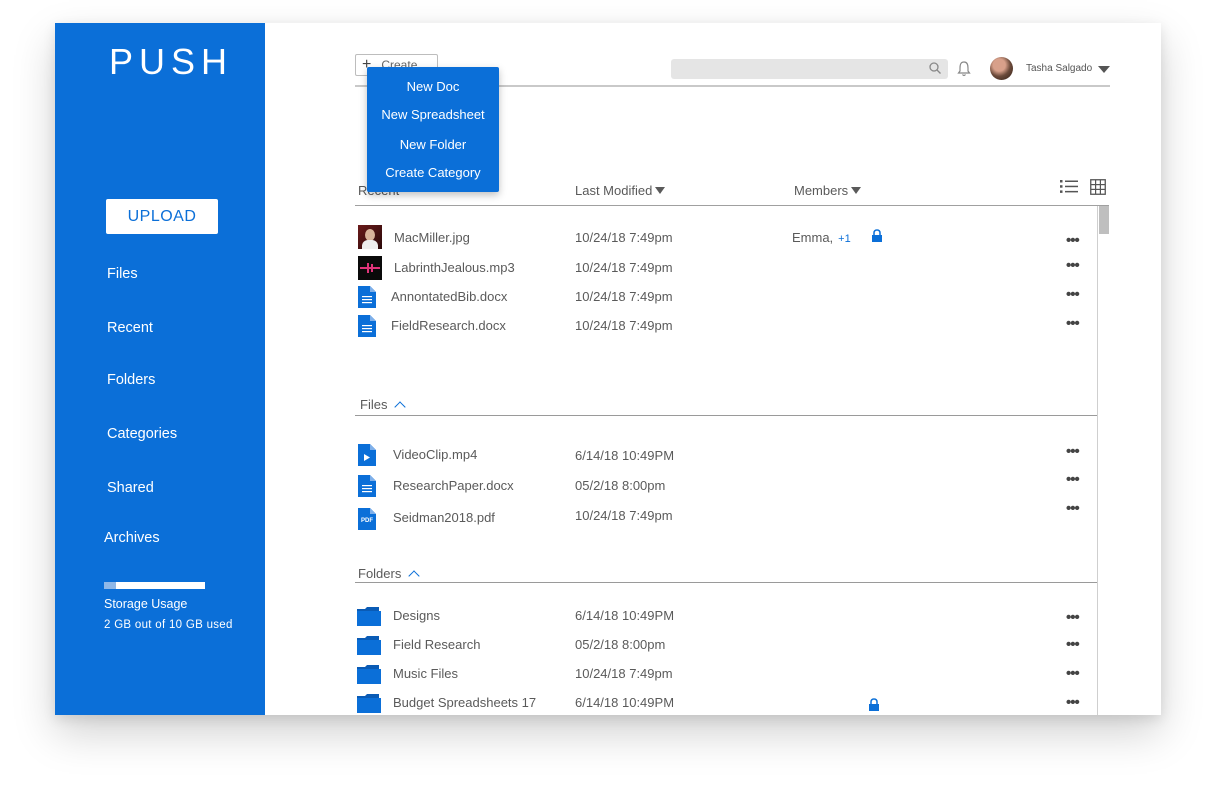 This screenshot has height=802, width=1216. What do you see at coordinates (964, 69) in the screenshot?
I see `bell-icon` at bounding box center [964, 69].